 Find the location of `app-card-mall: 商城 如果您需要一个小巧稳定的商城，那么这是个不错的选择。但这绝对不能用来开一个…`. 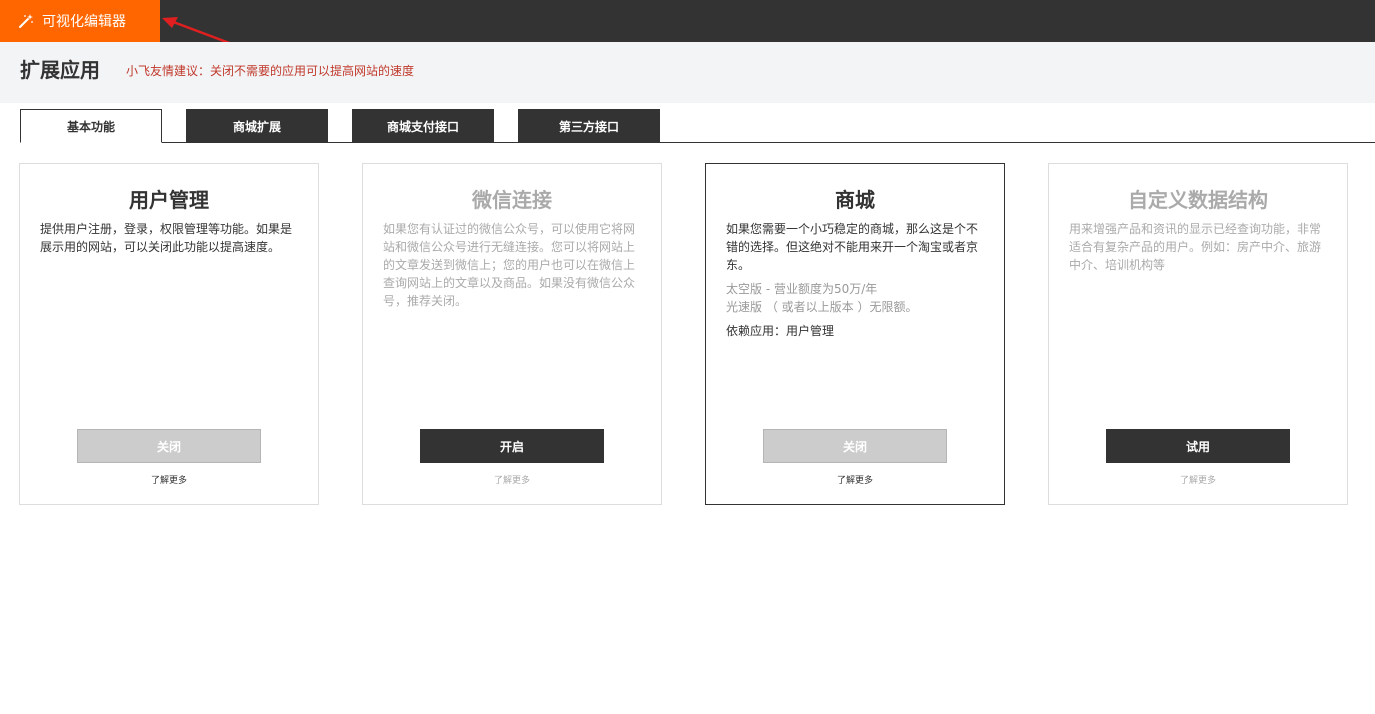

app-card-mall: 商城 如果您需要一个小巧稳定的商城，那么这是个不错的选择。但这绝对不能用来开一个… is located at coordinates (855, 334).